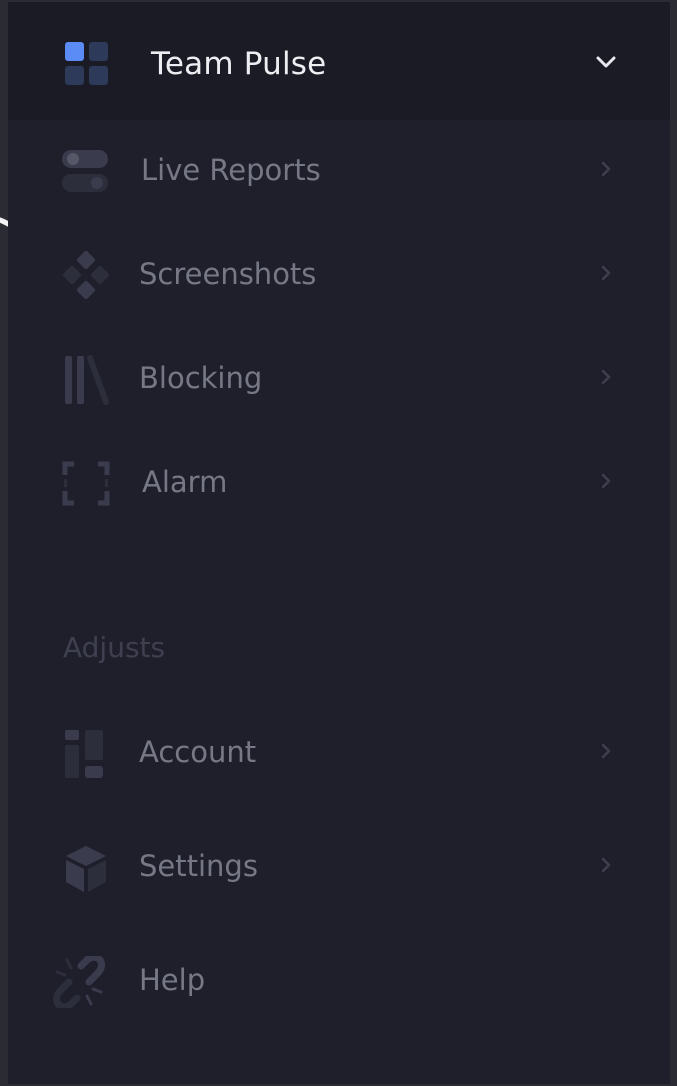 Image resolution: width=677 pixels, height=1086 pixels. I want to click on sidebar-item-label: Account, so click(198, 752).